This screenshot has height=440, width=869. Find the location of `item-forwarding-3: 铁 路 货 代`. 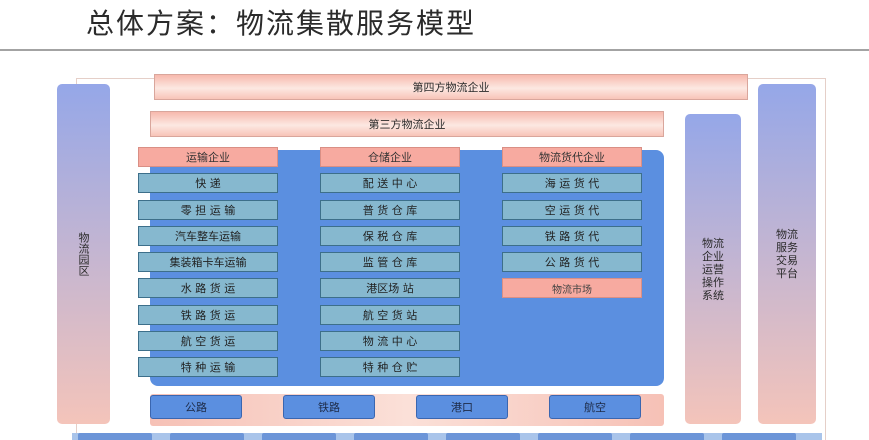

item-forwarding-3: 铁 路 货 代 is located at coordinates (572, 236).